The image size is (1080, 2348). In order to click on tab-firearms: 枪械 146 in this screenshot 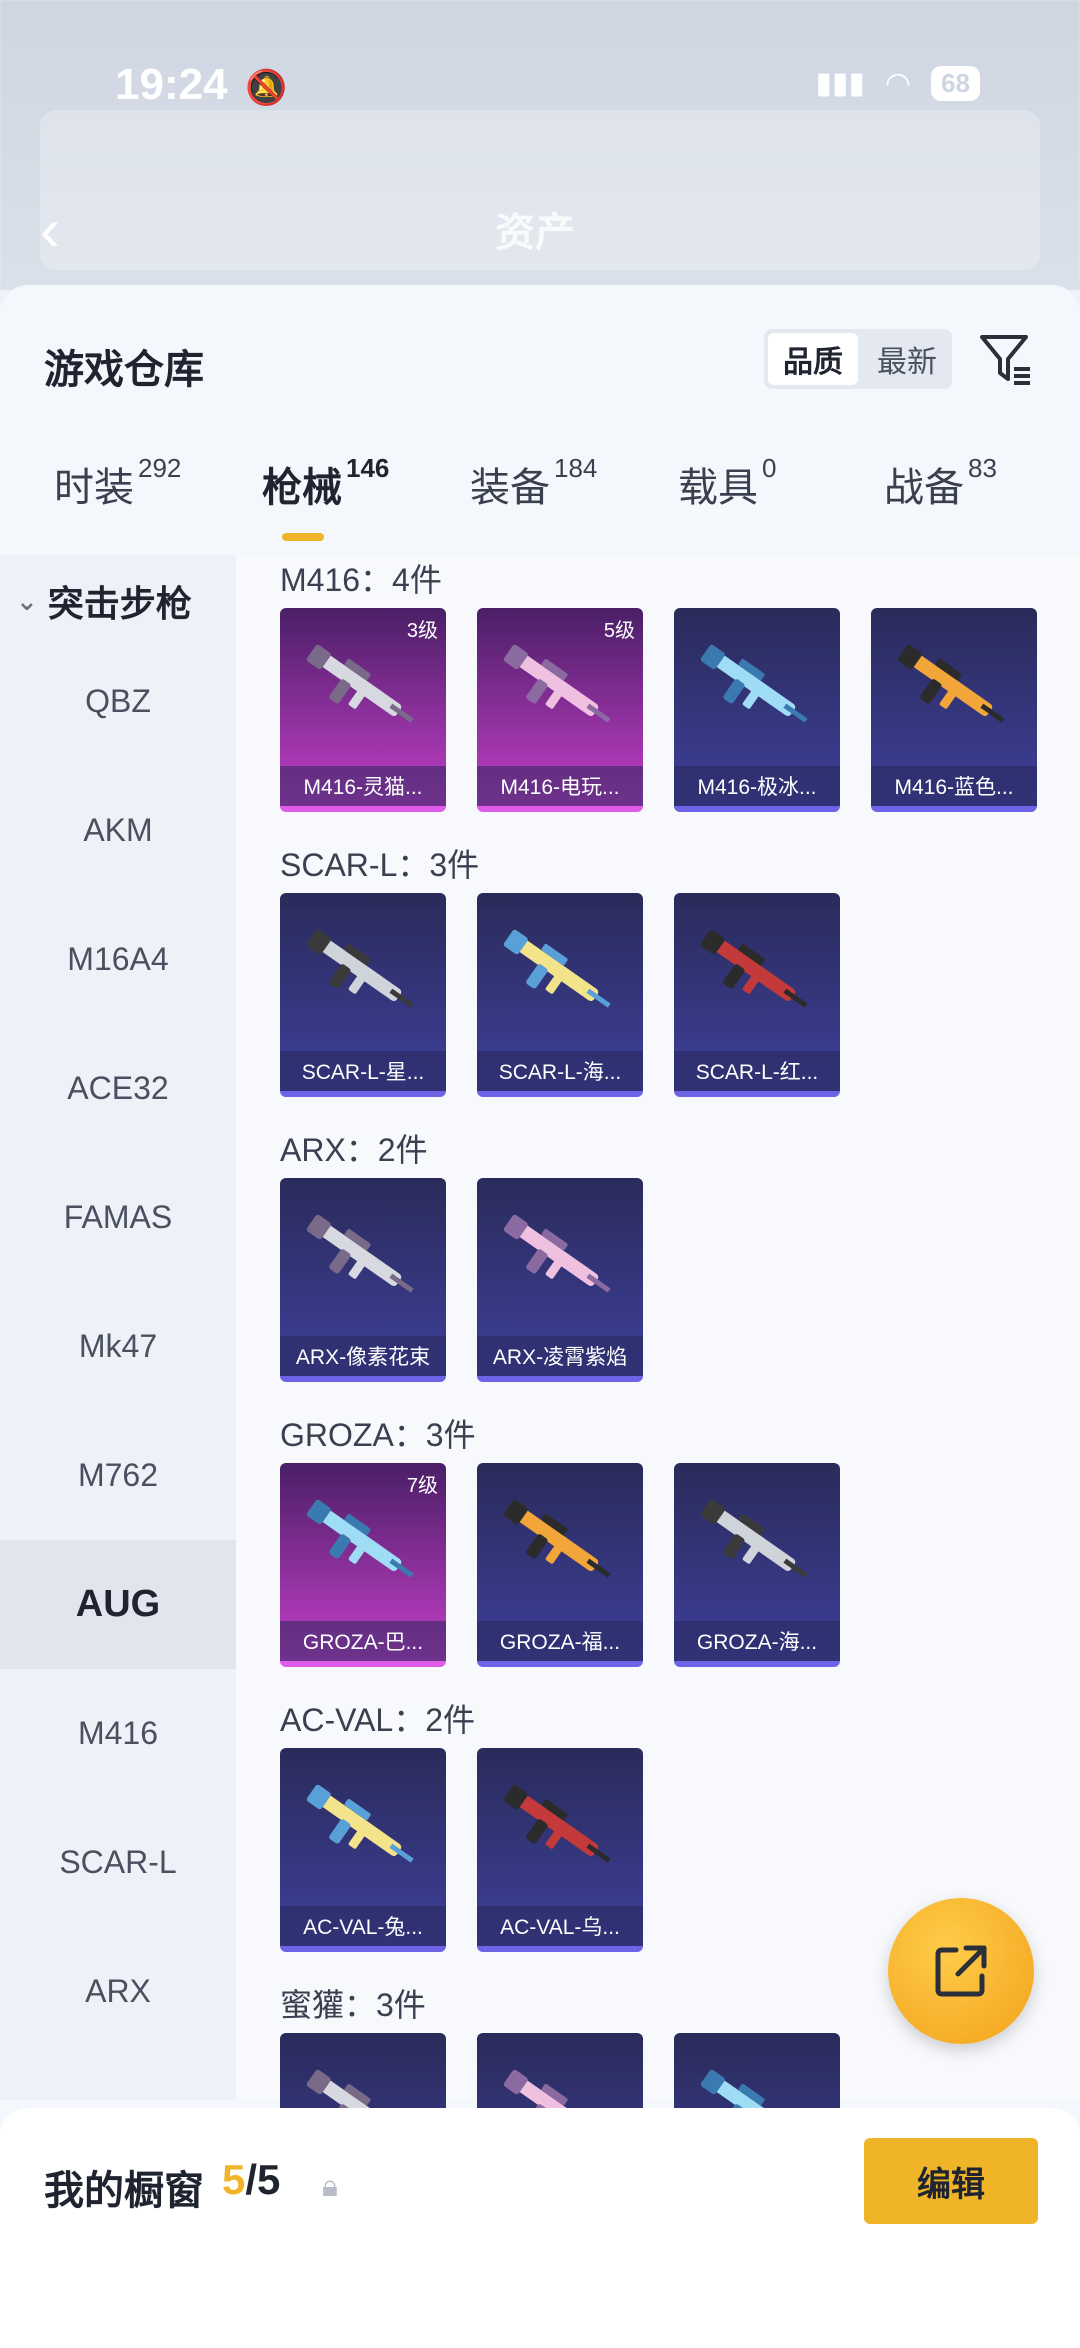, I will do `click(326, 483)`.